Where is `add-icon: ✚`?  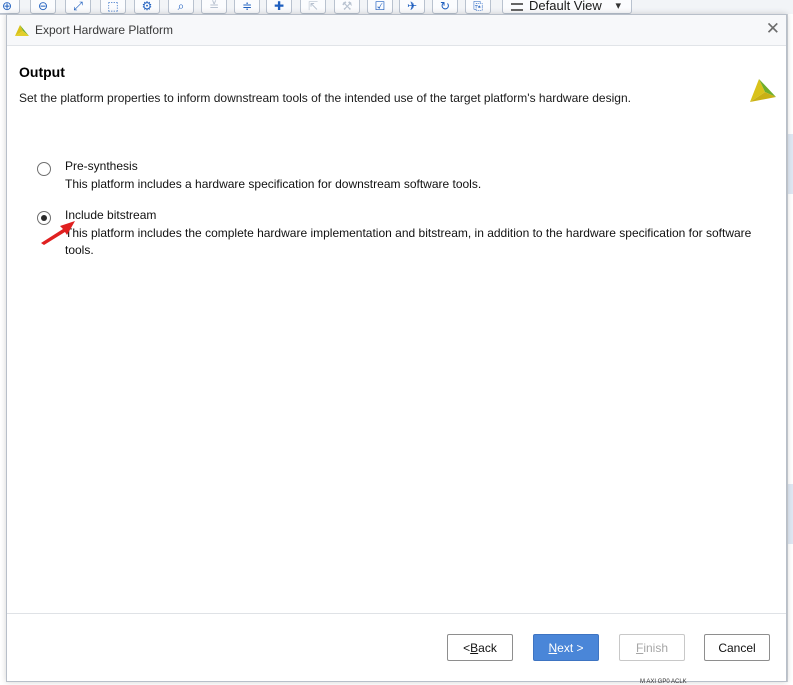
add-icon: ✚ is located at coordinates (279, 7).